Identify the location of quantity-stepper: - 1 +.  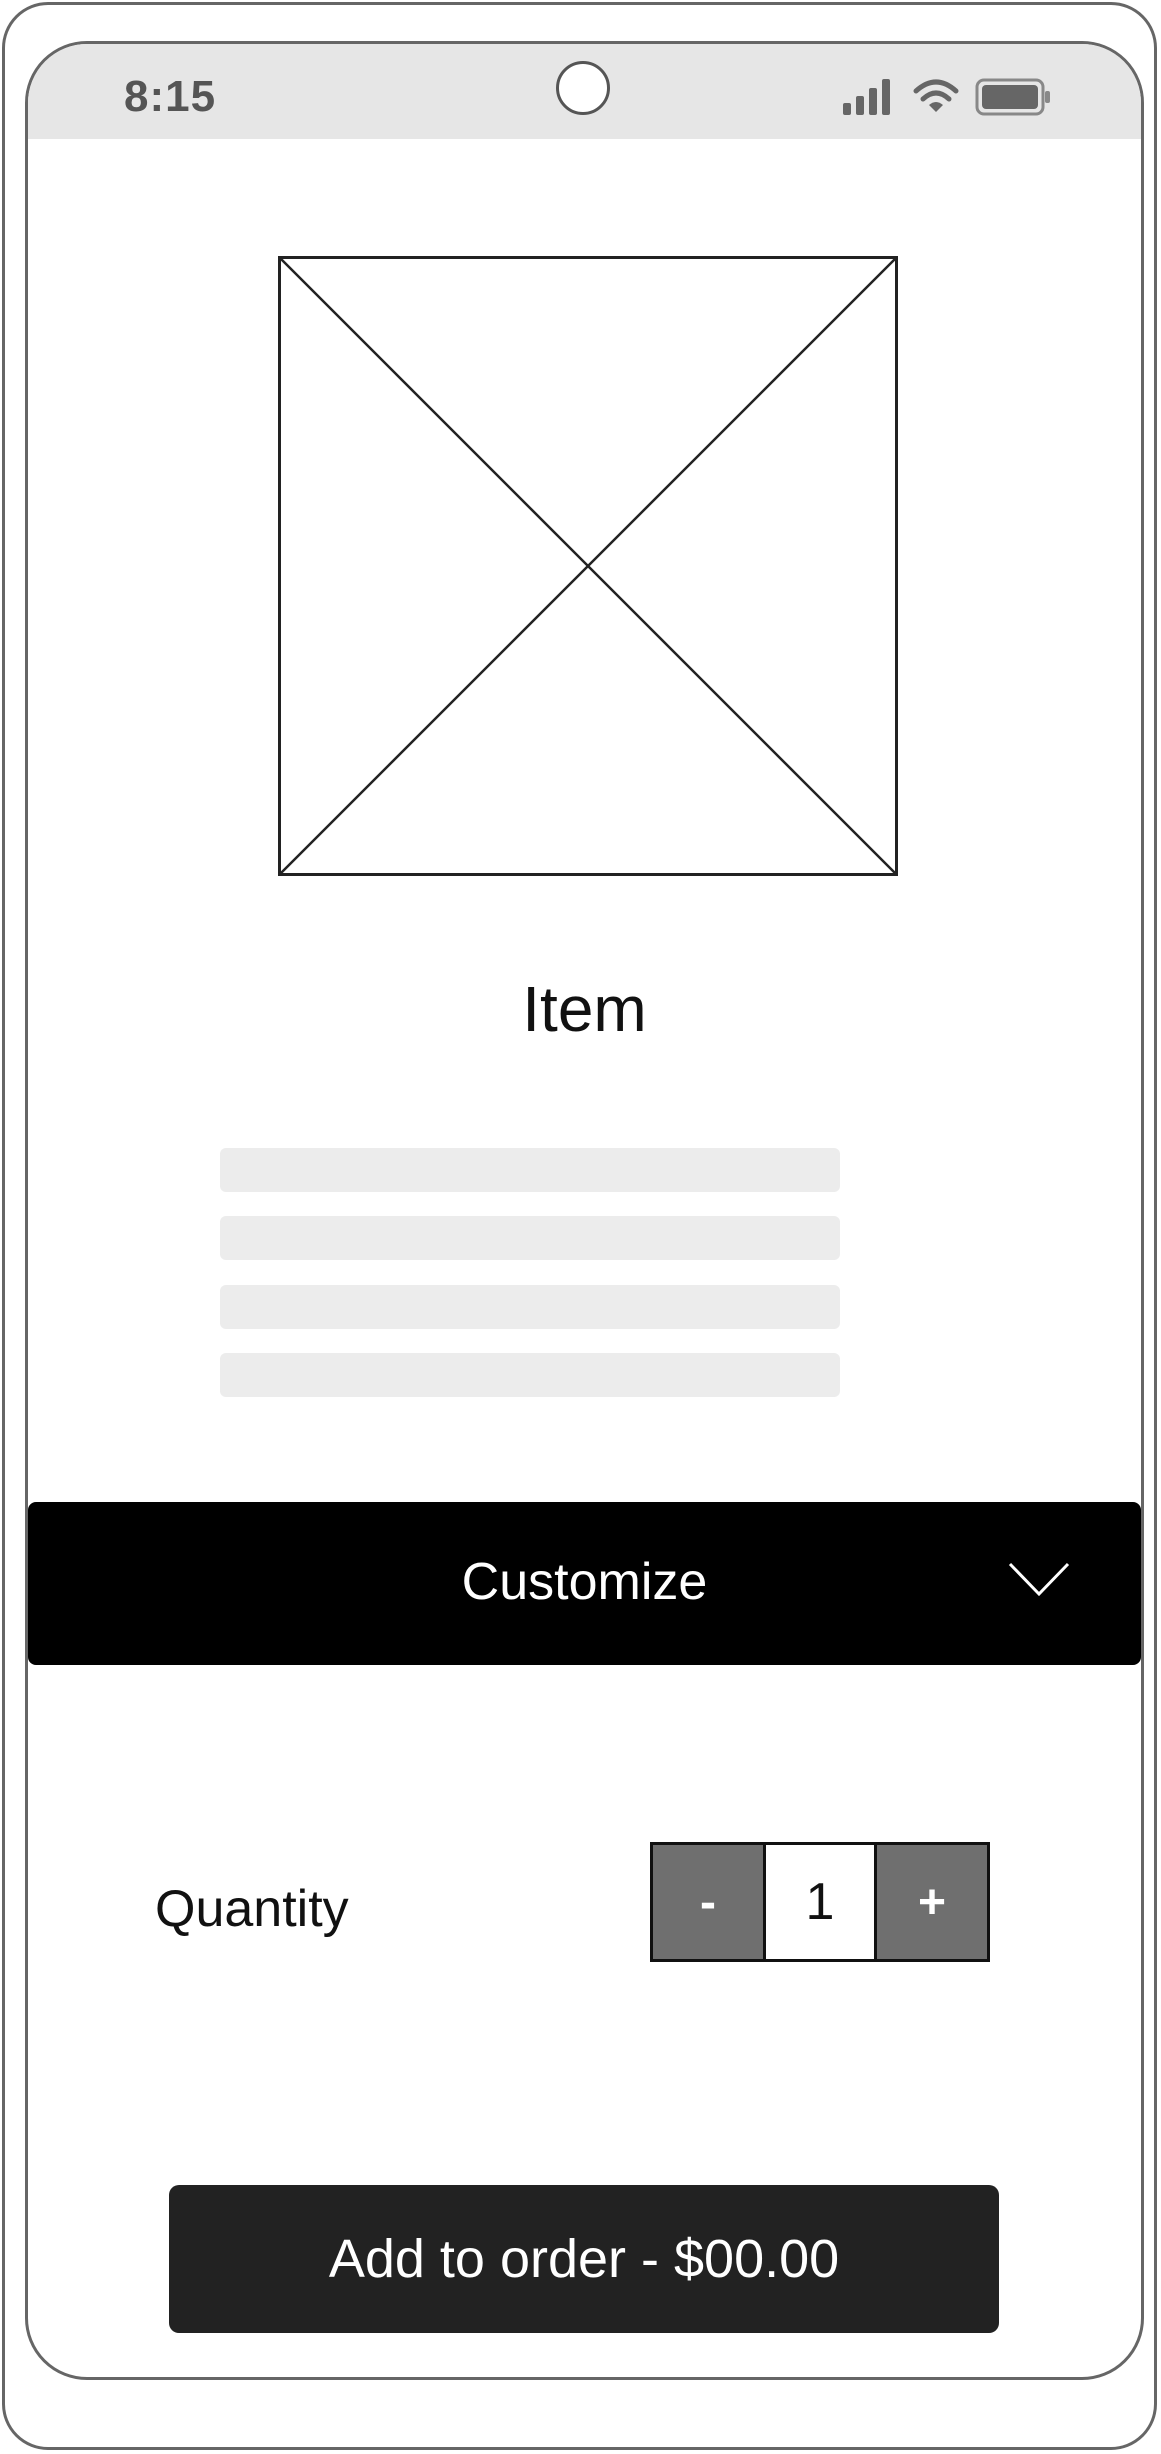
(820, 1902).